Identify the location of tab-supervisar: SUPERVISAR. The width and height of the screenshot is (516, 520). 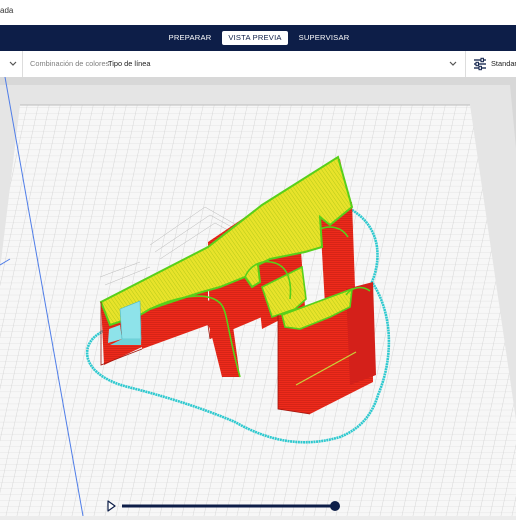
(324, 38).